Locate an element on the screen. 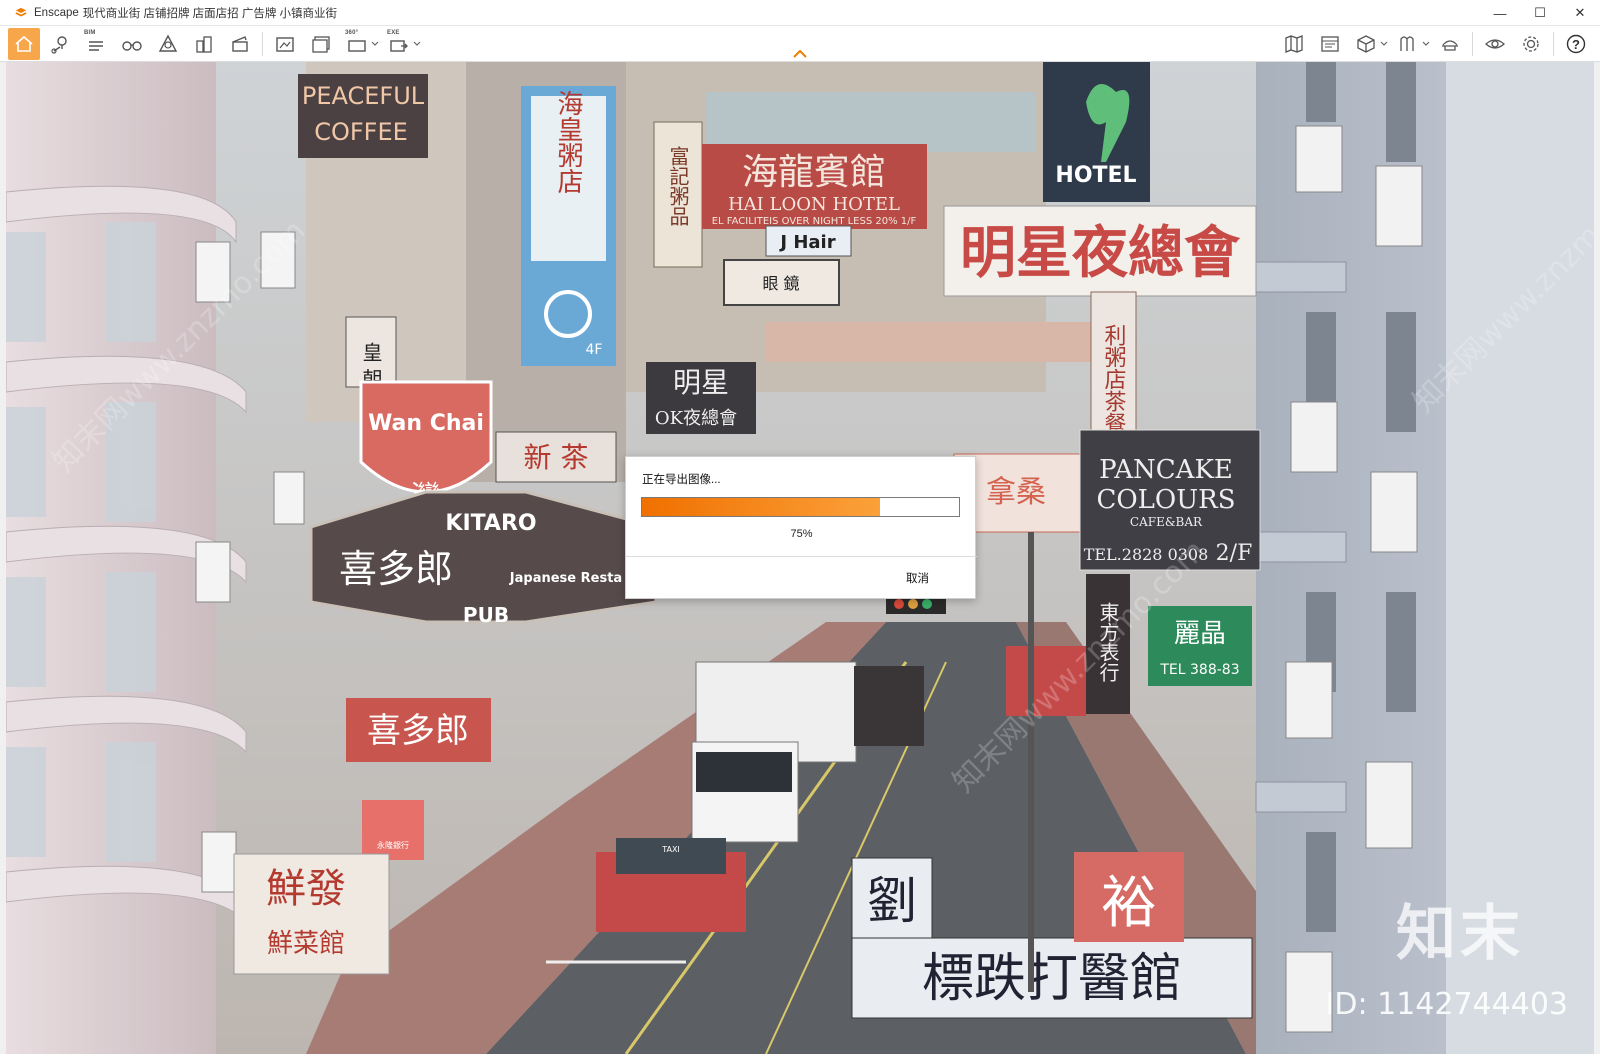 The image size is (1600, 1060). maximize-button: ☐ is located at coordinates (1540, 13).